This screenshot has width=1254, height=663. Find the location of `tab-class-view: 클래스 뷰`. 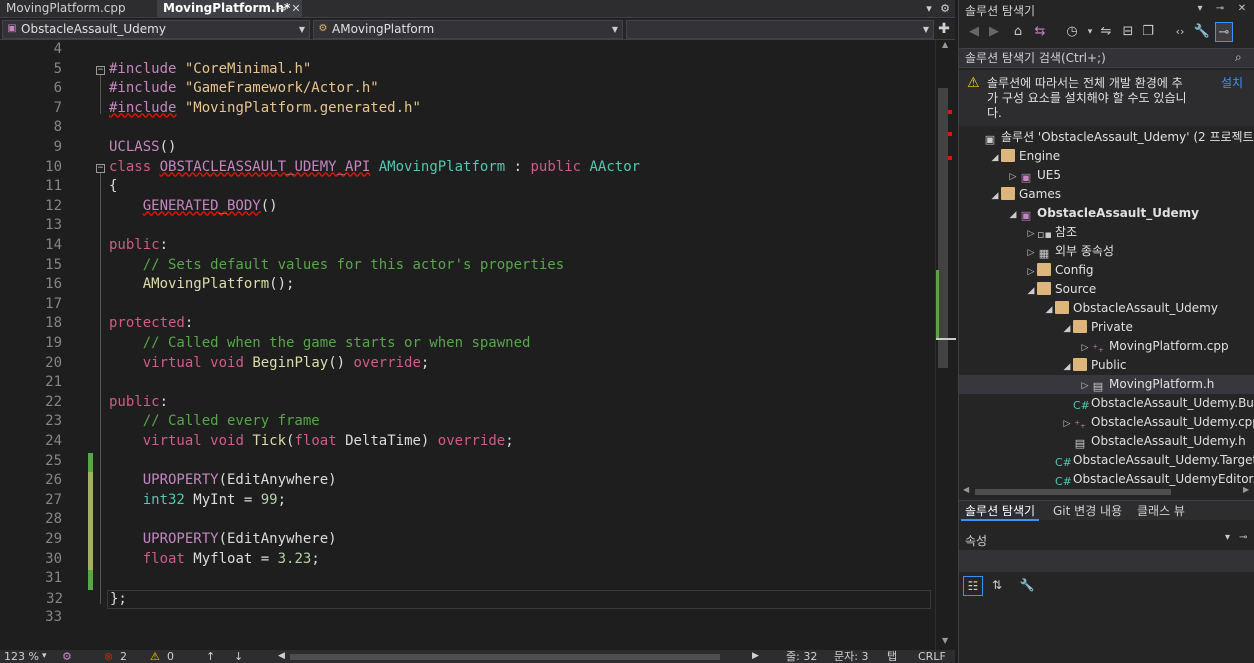

tab-class-view: 클래스 뷰 is located at coordinates (1161, 511).